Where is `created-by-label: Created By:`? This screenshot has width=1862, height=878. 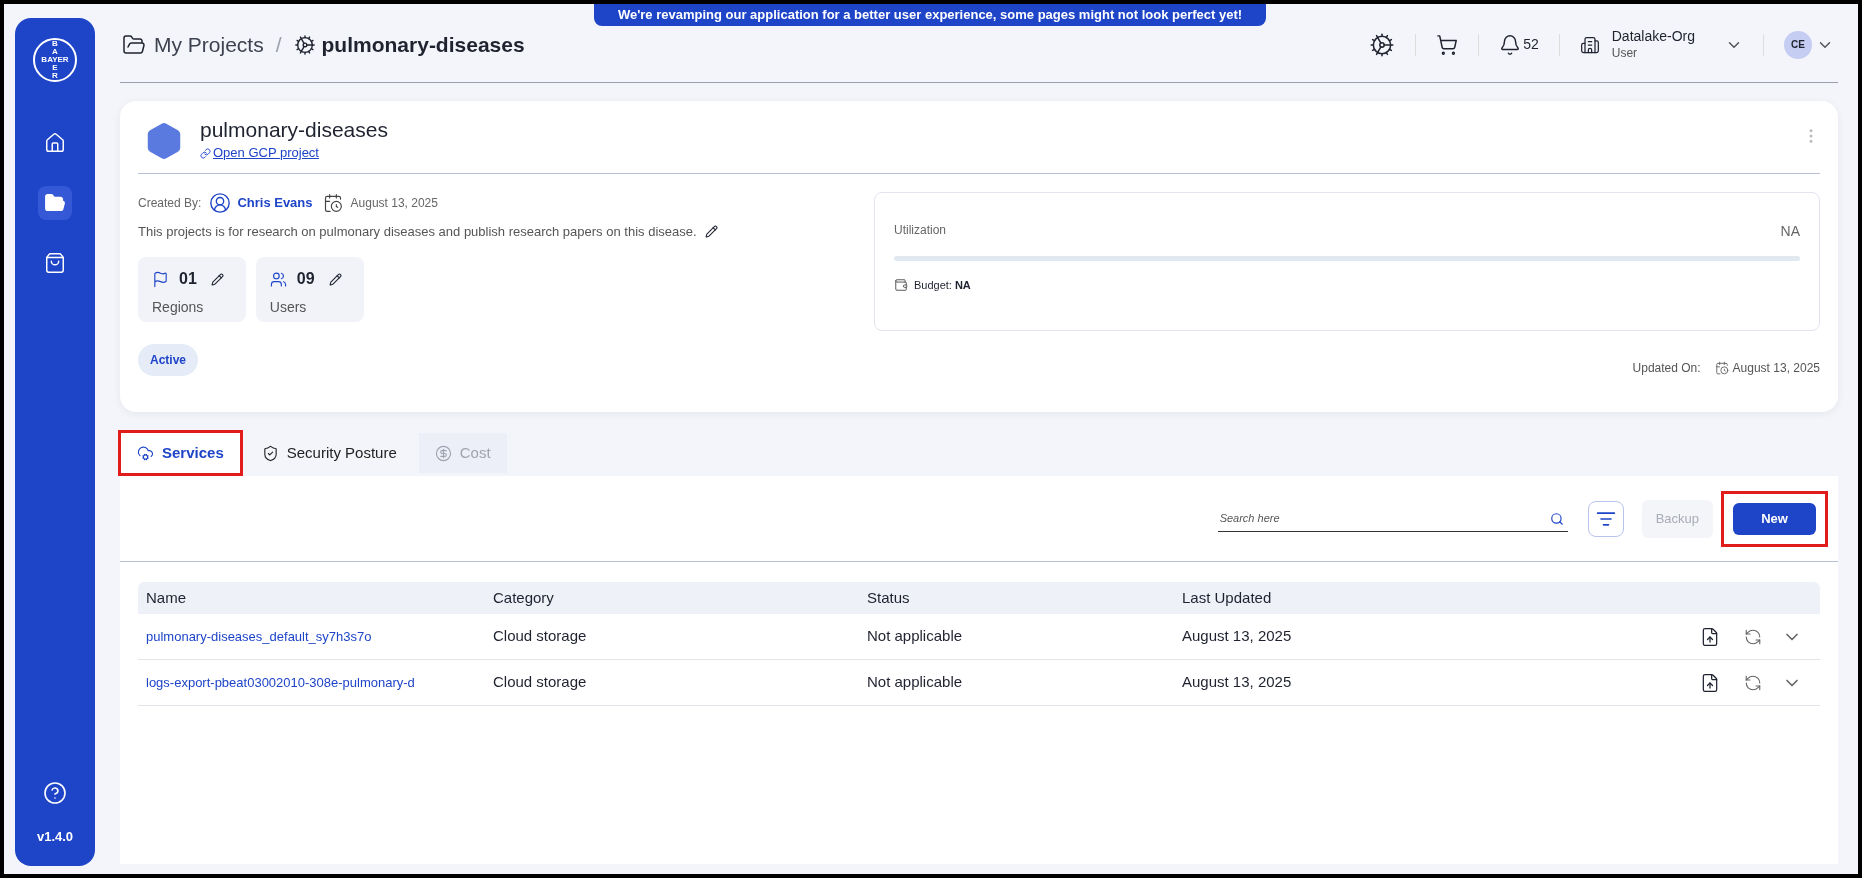 created-by-label: Created By: is located at coordinates (170, 203).